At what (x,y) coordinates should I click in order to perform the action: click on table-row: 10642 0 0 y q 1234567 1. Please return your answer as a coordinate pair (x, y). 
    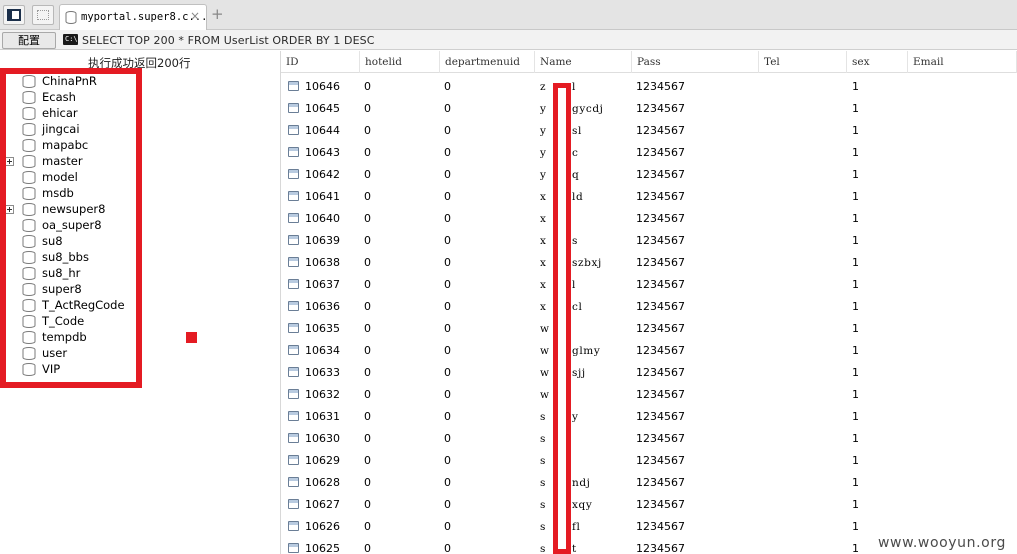
    Looking at the image, I should click on (649, 175).